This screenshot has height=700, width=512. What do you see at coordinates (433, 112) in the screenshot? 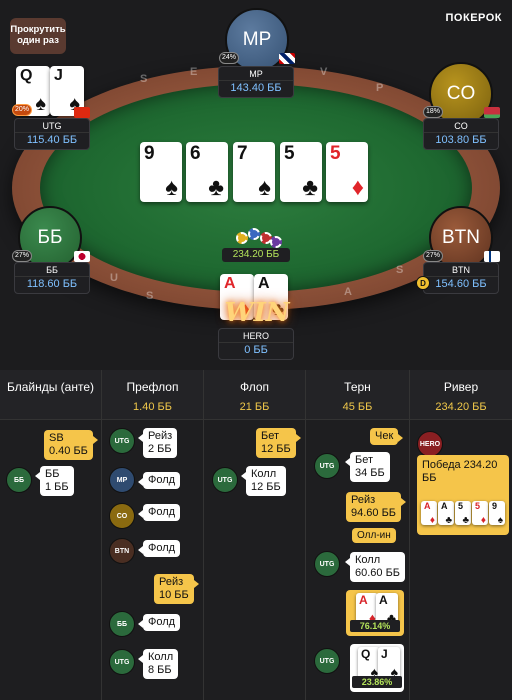
I see `vpip-badge: 18%` at bounding box center [433, 112].